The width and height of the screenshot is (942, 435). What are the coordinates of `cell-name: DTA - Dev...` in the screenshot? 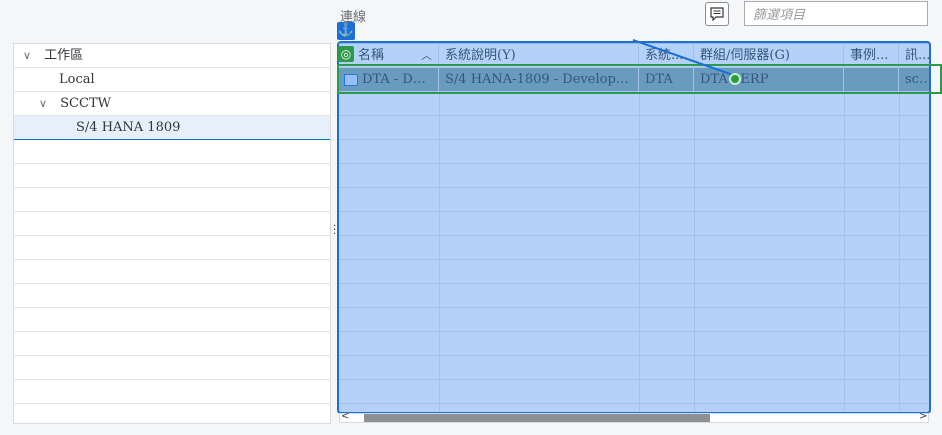 It's located at (388, 79).